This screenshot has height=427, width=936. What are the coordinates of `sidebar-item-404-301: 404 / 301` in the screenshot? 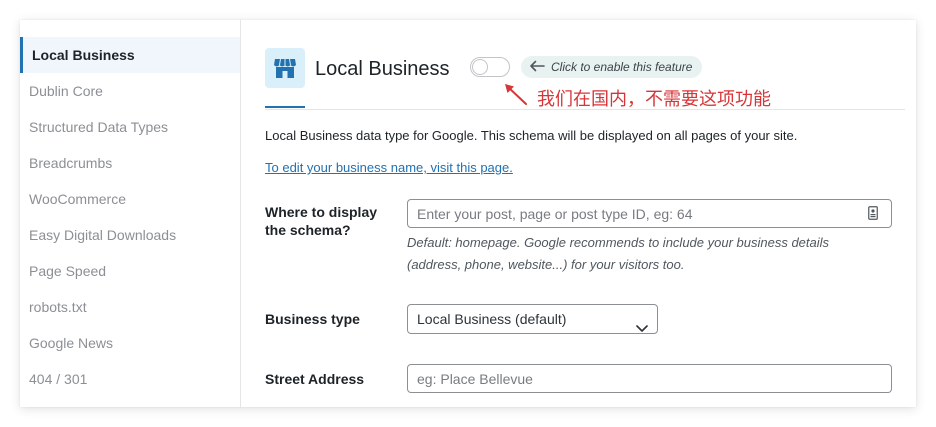 It's located at (130, 379).